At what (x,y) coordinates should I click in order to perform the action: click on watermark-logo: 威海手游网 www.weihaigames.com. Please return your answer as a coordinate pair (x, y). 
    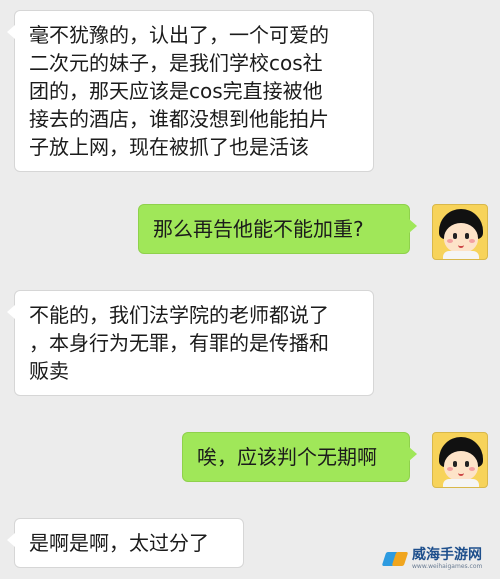
    Looking at the image, I should click on (432, 558).